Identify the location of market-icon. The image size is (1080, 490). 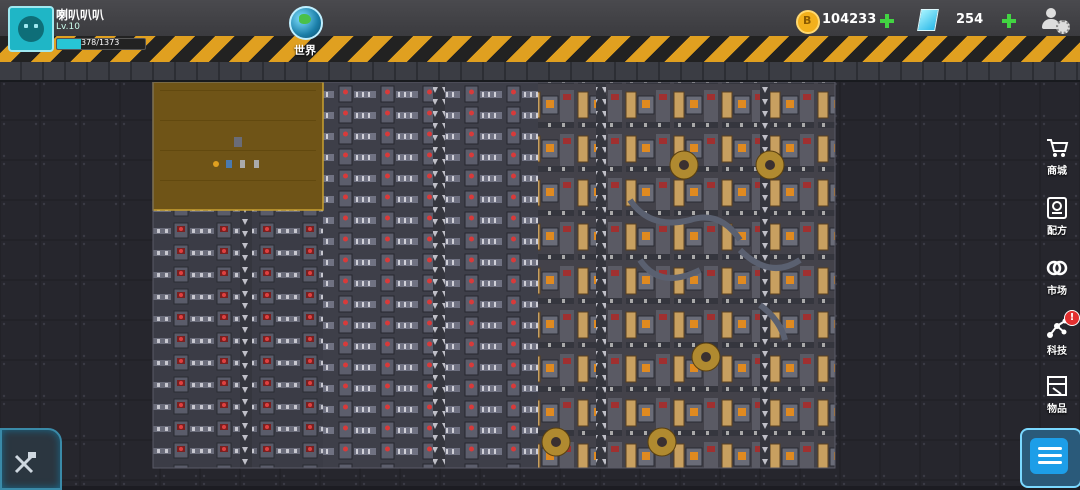
(1057, 268).